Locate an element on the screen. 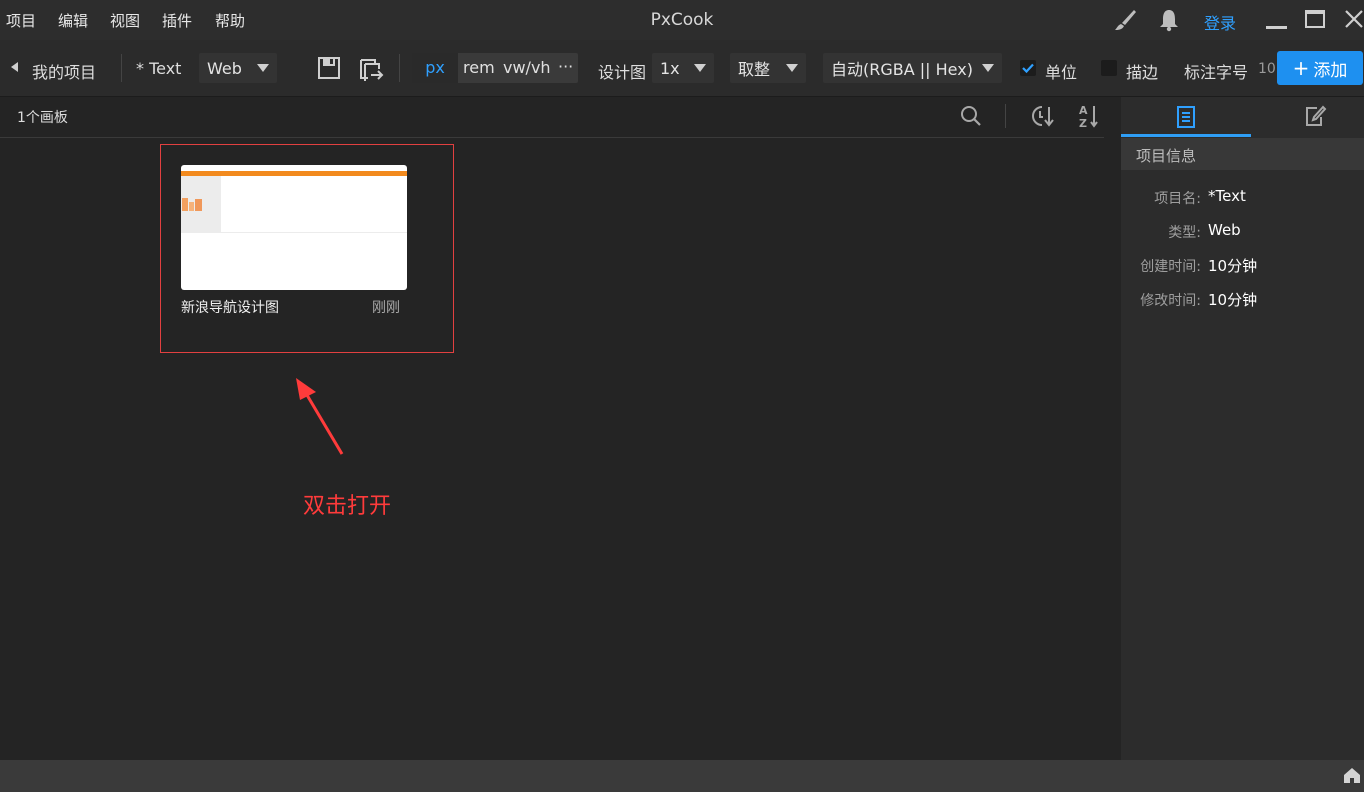 The image size is (1364, 792). stroke-checkbox-label: 描边 is located at coordinates (1142, 72).